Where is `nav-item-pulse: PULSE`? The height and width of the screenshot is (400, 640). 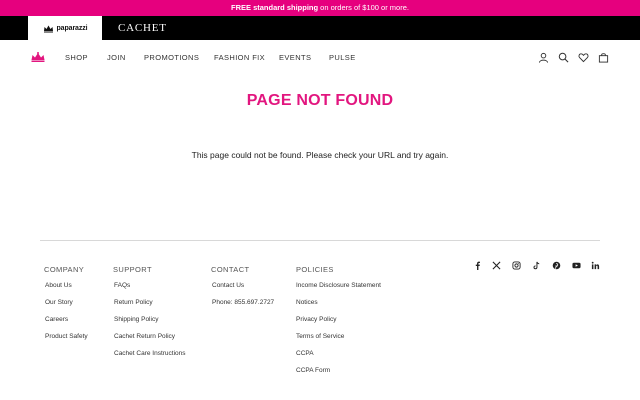
nav-item-pulse: PULSE is located at coordinates (342, 57).